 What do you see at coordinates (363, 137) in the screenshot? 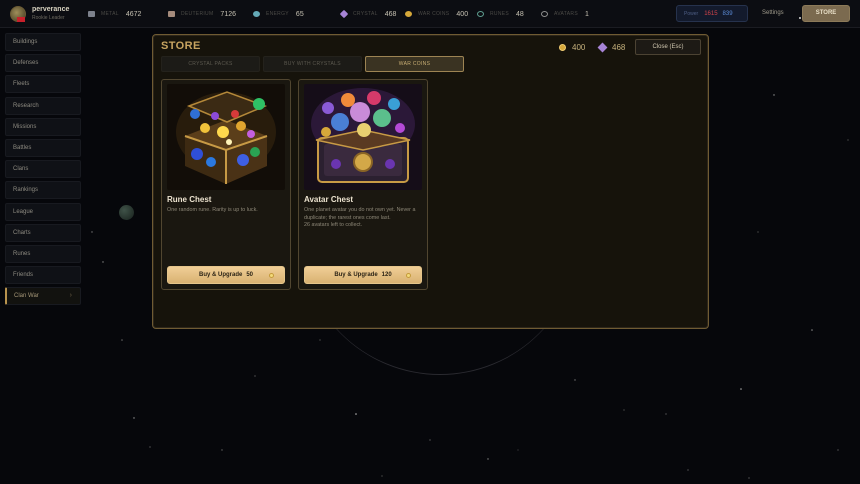
I see `avatar-chest-image` at bounding box center [363, 137].